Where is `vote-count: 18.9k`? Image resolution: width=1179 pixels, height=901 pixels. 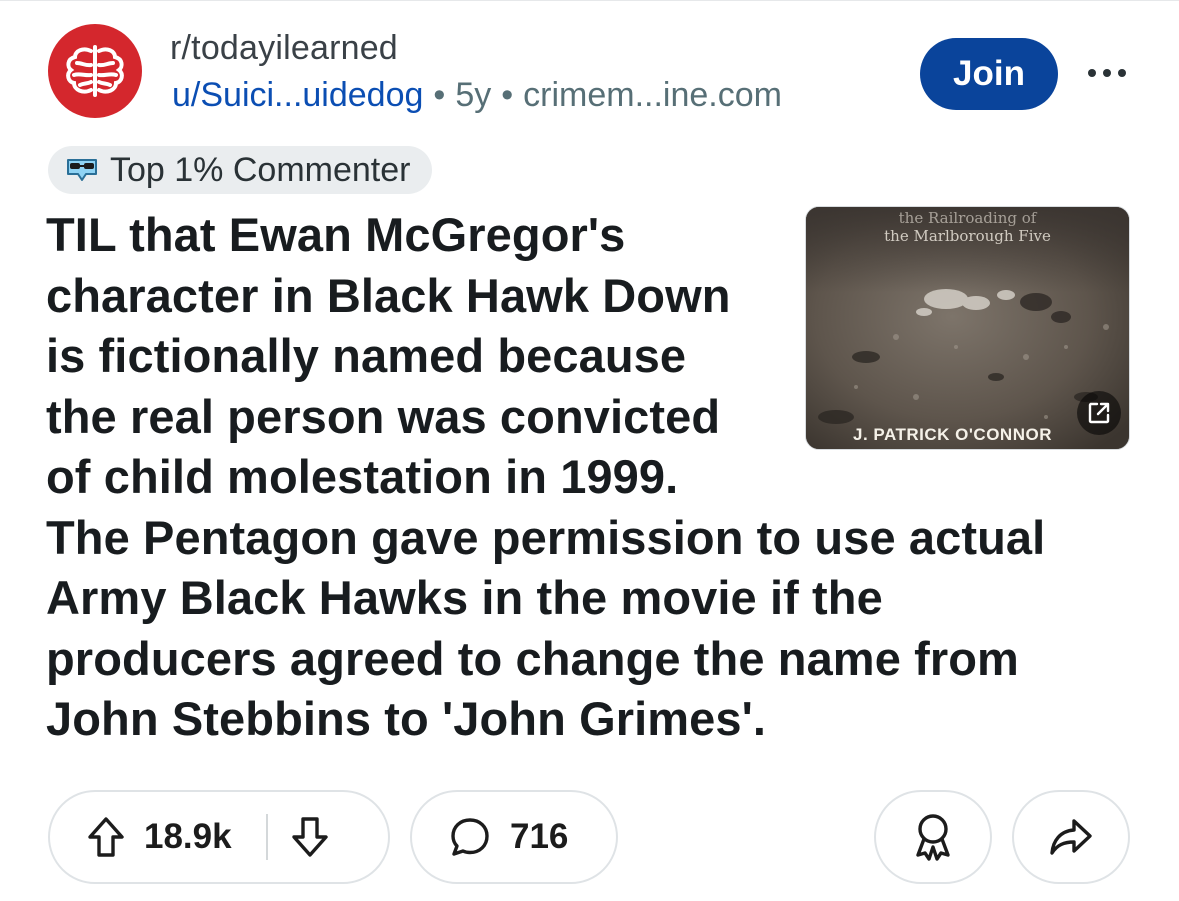 vote-count: 18.9k is located at coordinates (188, 836).